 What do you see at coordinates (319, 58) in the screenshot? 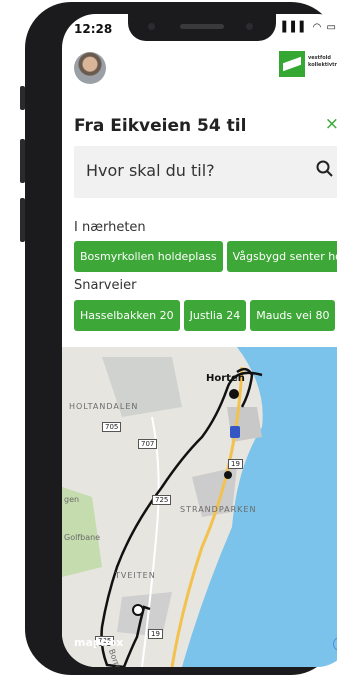
I see `logo-text-line1: vestfold` at bounding box center [319, 58].